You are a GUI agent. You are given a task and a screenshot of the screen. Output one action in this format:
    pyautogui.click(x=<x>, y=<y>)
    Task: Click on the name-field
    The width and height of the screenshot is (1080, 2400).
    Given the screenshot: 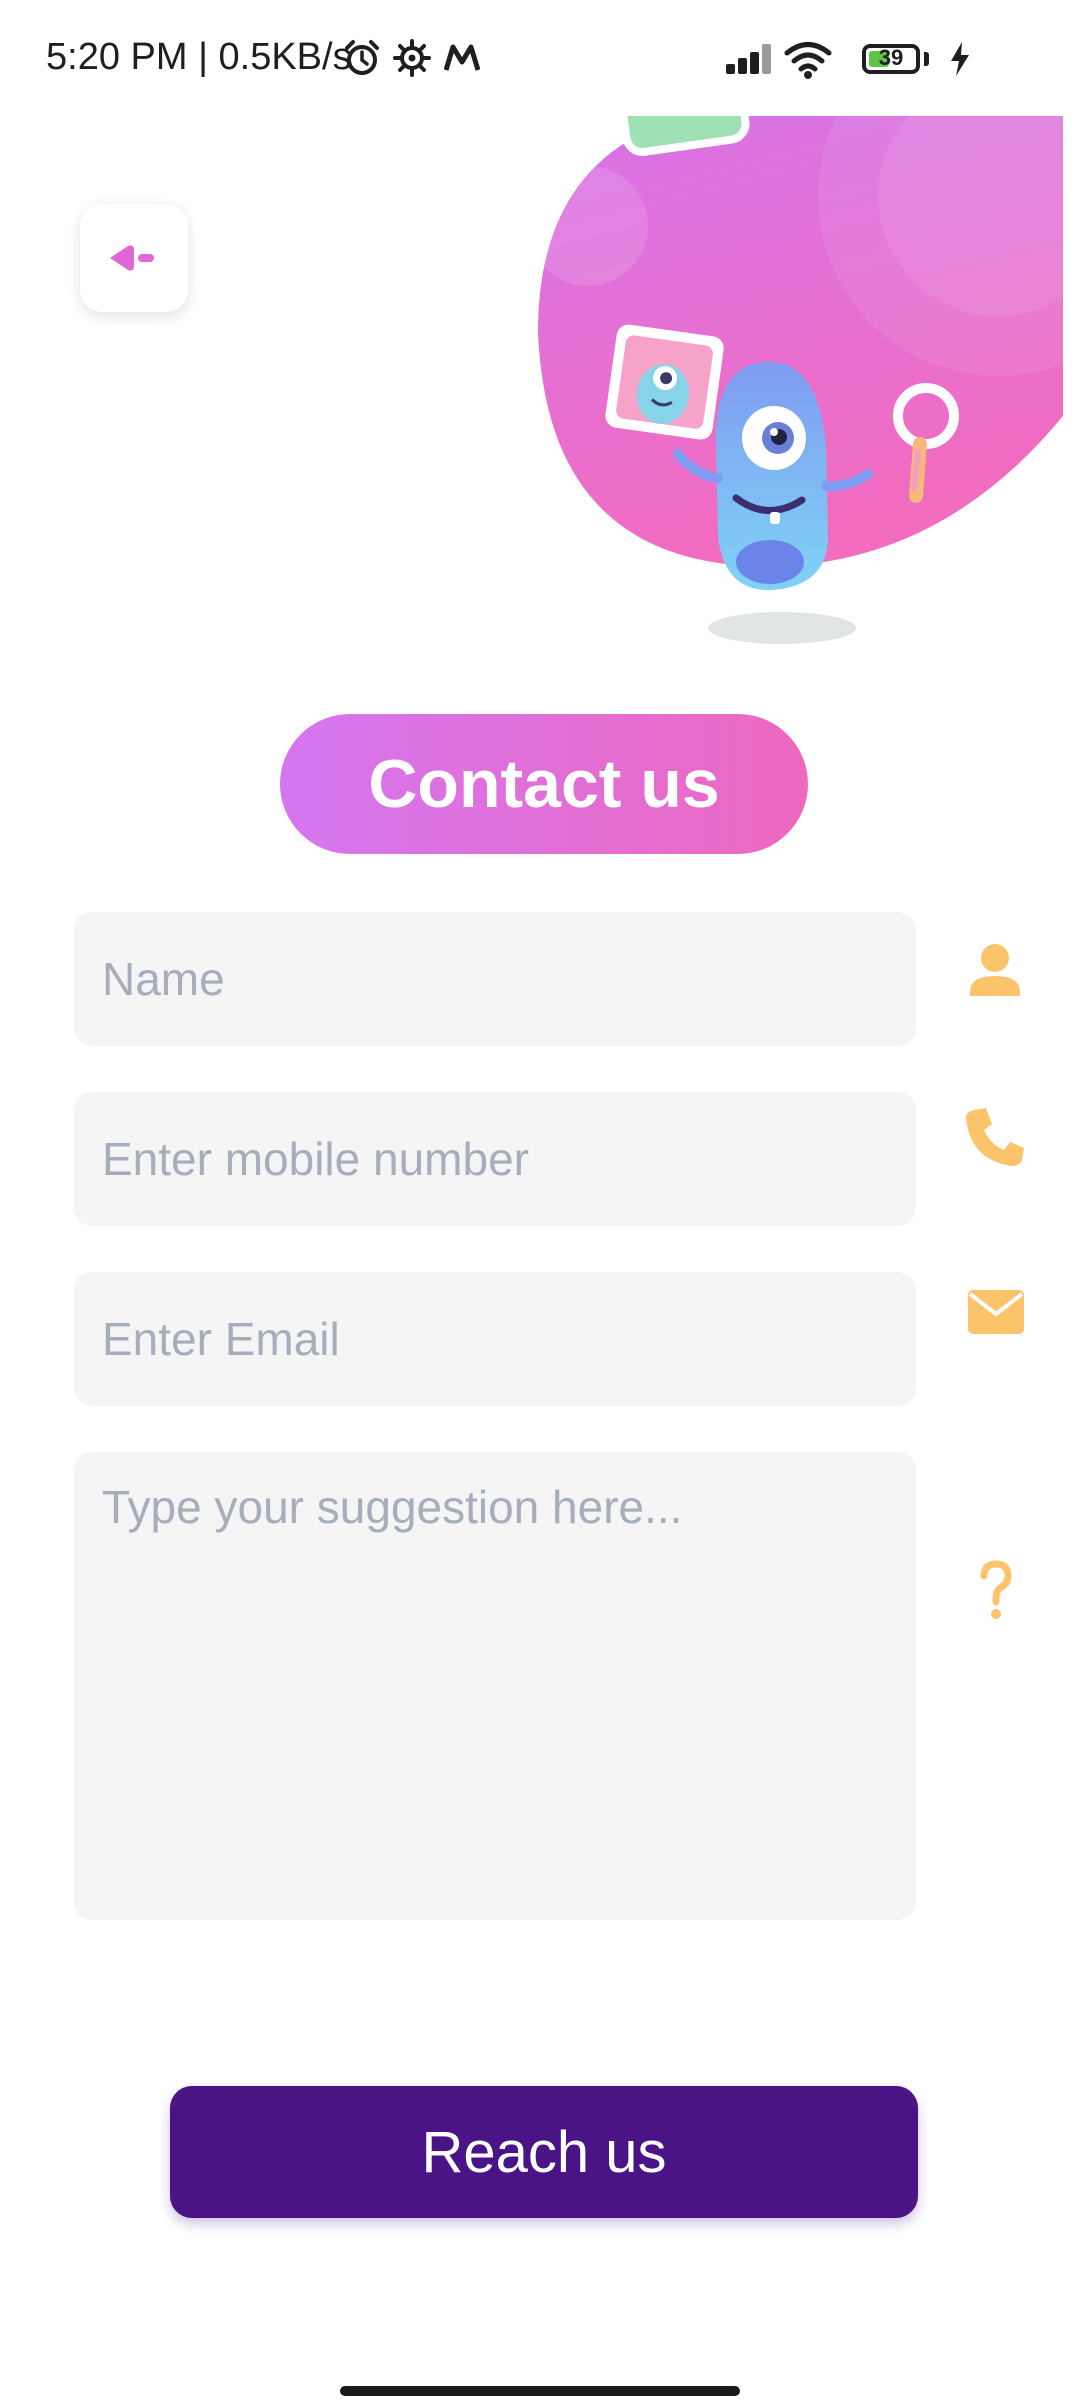 What is the action you would take?
    pyautogui.click(x=495, y=979)
    